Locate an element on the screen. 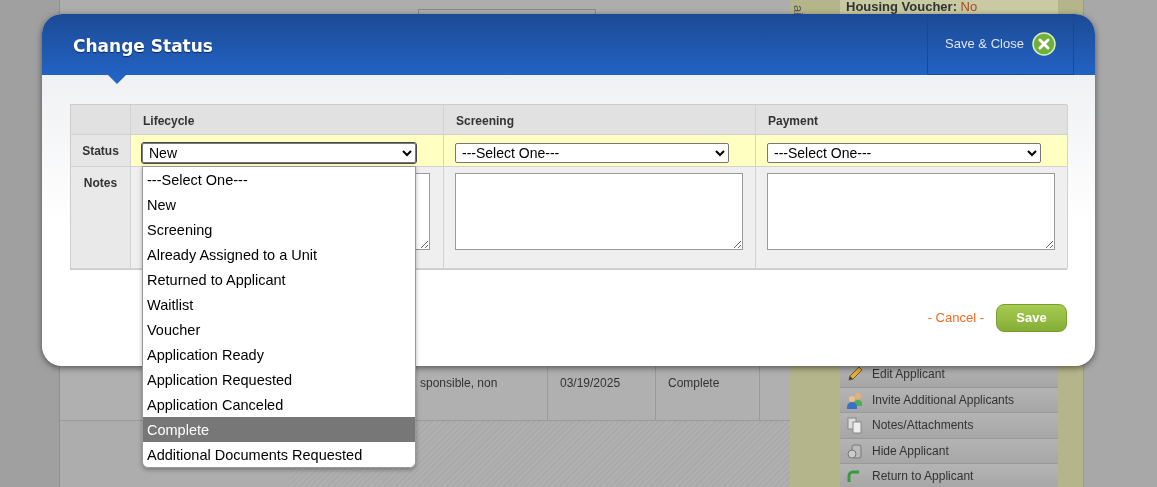 The width and height of the screenshot is (1157, 487). column-header: Screening is located at coordinates (600, 120).